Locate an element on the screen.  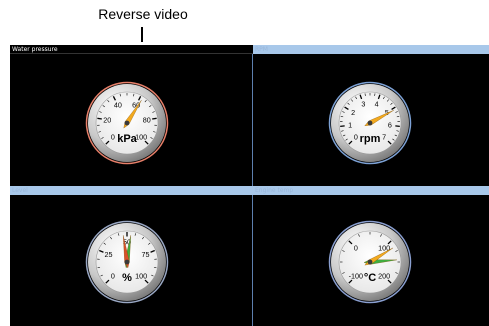
gauge-tick-label: 75 is located at coordinates (145, 254).